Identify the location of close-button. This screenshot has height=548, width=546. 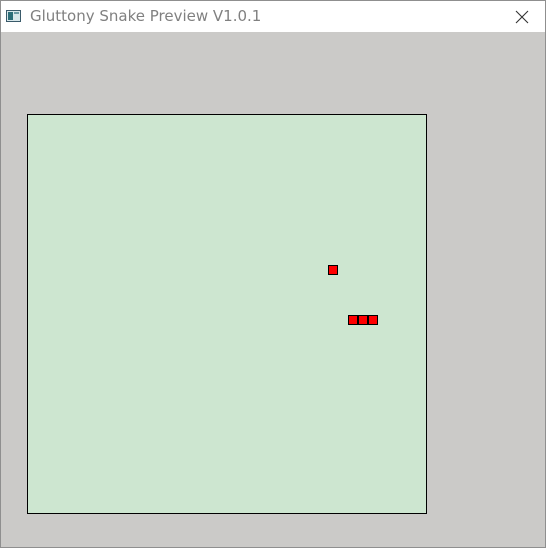
(522, 16).